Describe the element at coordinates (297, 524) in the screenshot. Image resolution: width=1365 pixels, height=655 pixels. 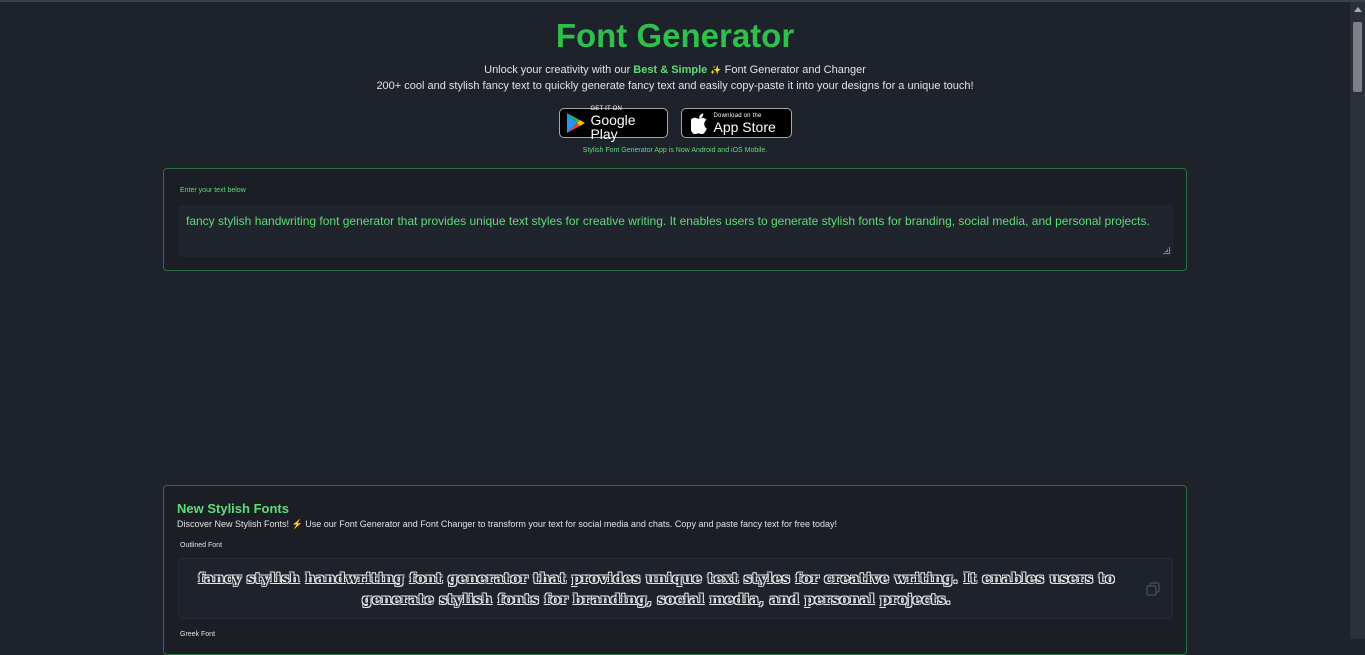
I see `lightning-icon: ⚡` at that location.